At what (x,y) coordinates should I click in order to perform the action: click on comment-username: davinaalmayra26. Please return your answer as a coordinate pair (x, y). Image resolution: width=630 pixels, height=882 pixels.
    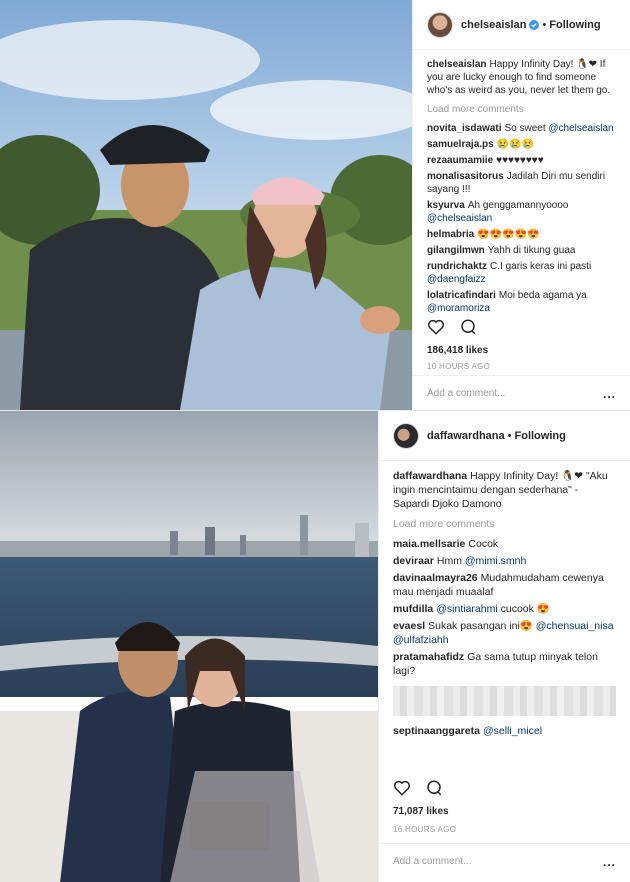
    Looking at the image, I should click on (435, 578).